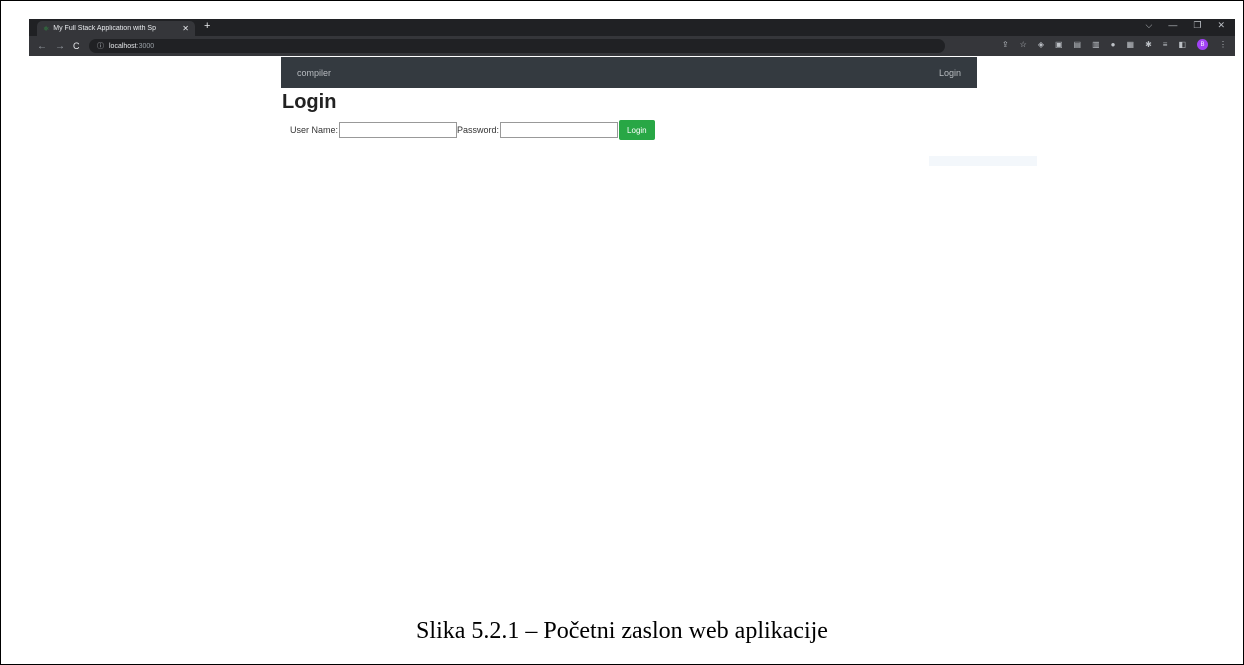  What do you see at coordinates (1096, 44) in the screenshot?
I see `extension-icon: ▥` at bounding box center [1096, 44].